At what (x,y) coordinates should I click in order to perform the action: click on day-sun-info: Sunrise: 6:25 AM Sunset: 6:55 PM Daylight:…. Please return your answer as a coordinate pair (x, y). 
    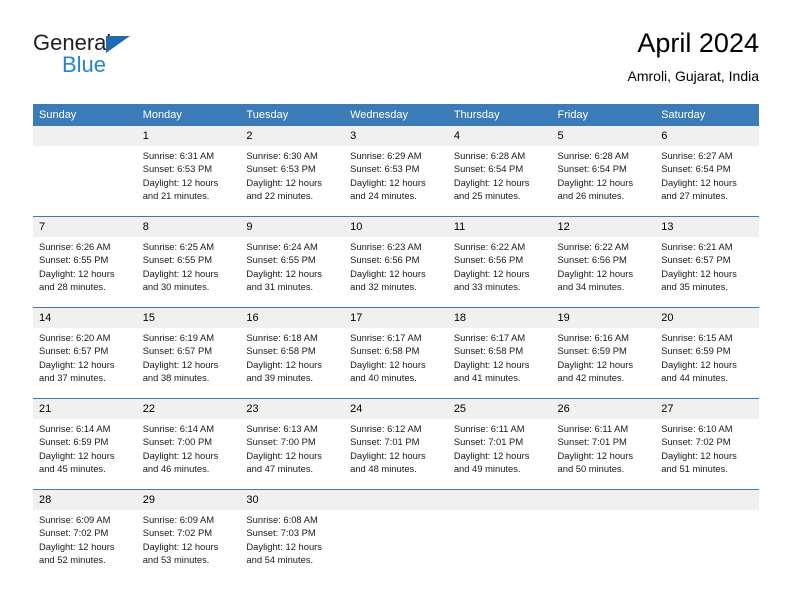
    Looking at the image, I should click on (189, 272).